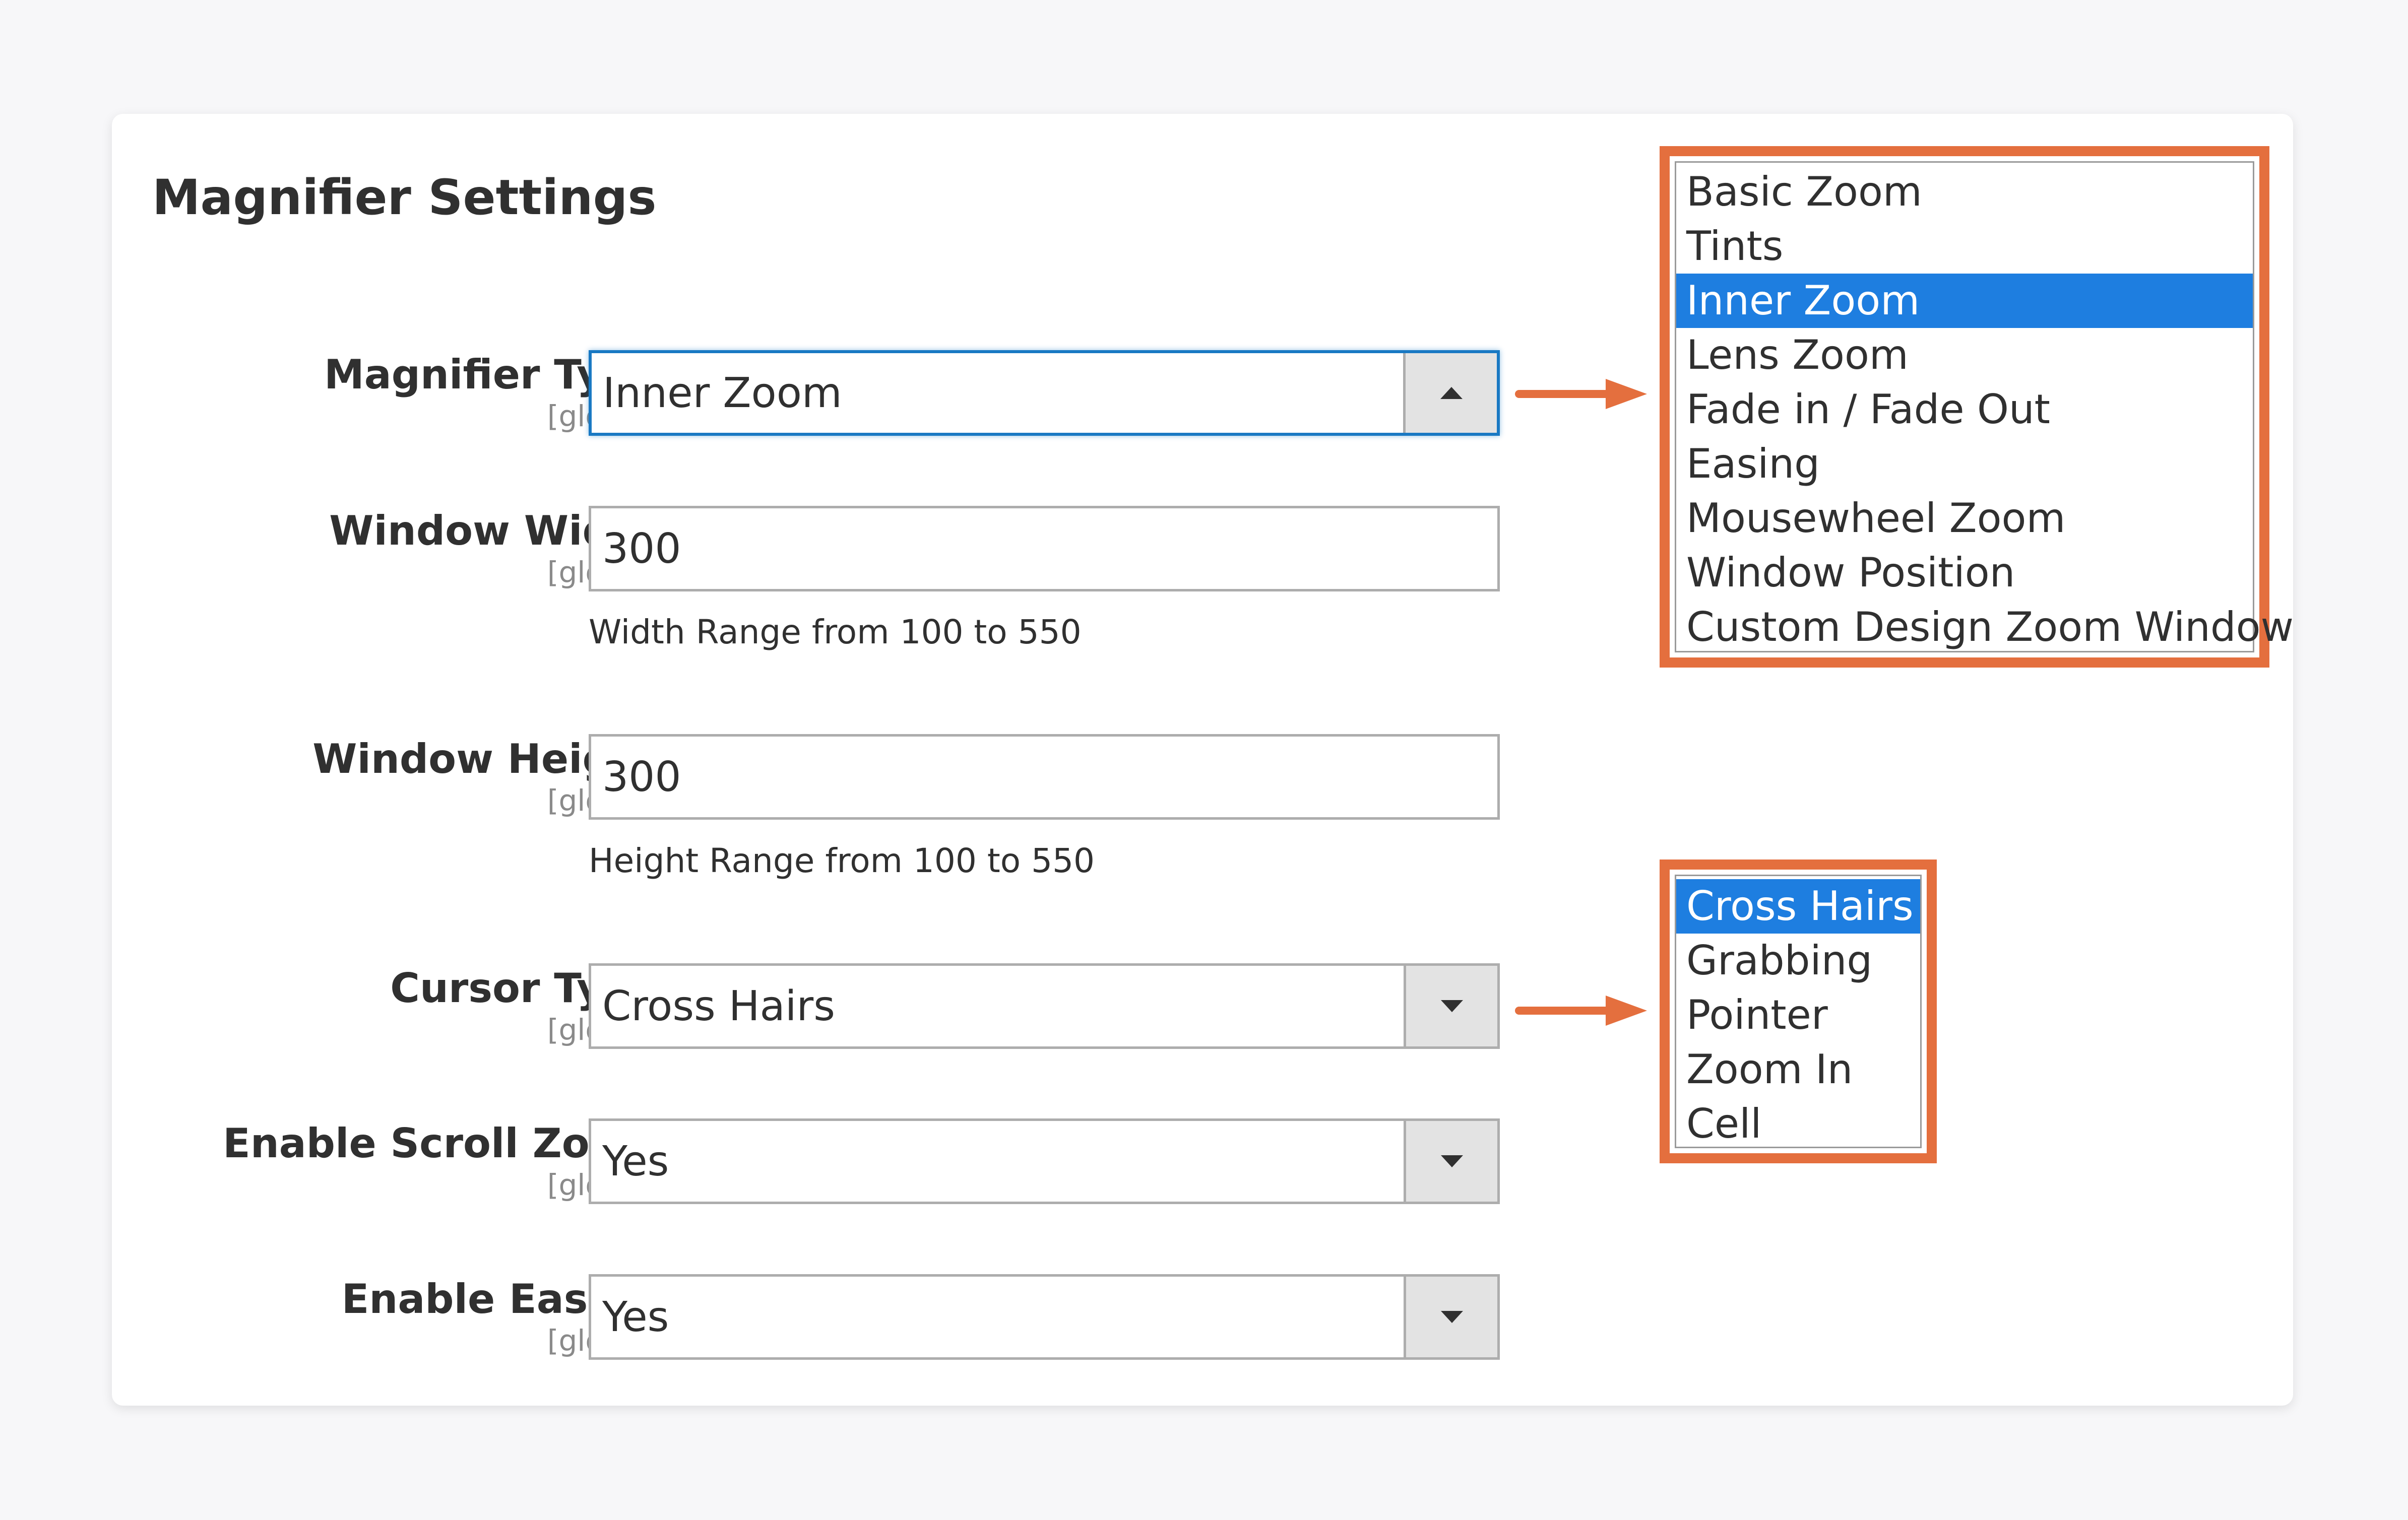  What do you see at coordinates (718, 1006) in the screenshot?
I see `cursor-type-value: Cross Hairs` at bounding box center [718, 1006].